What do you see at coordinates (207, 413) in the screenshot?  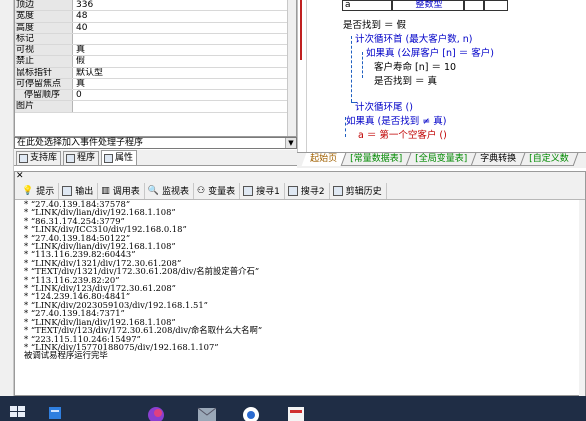 I see `mail-icon` at bounding box center [207, 413].